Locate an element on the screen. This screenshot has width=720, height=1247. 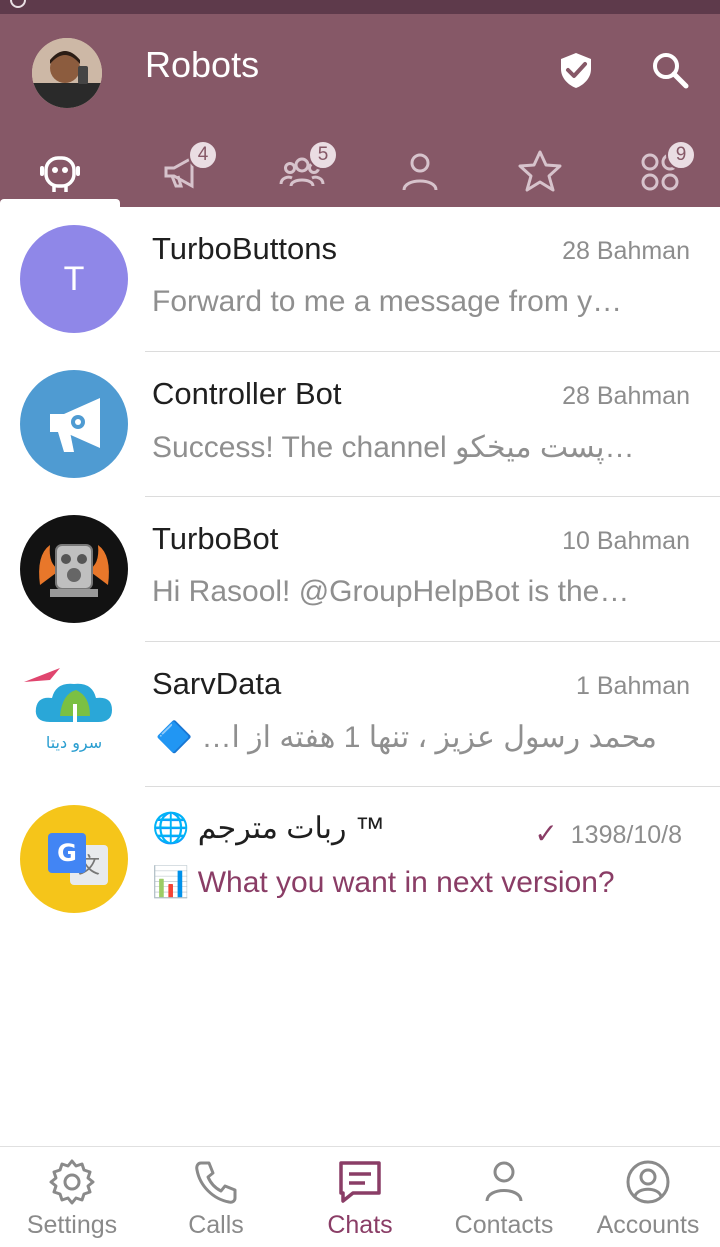
nav-label: Calls is located at coordinates (216, 1225).